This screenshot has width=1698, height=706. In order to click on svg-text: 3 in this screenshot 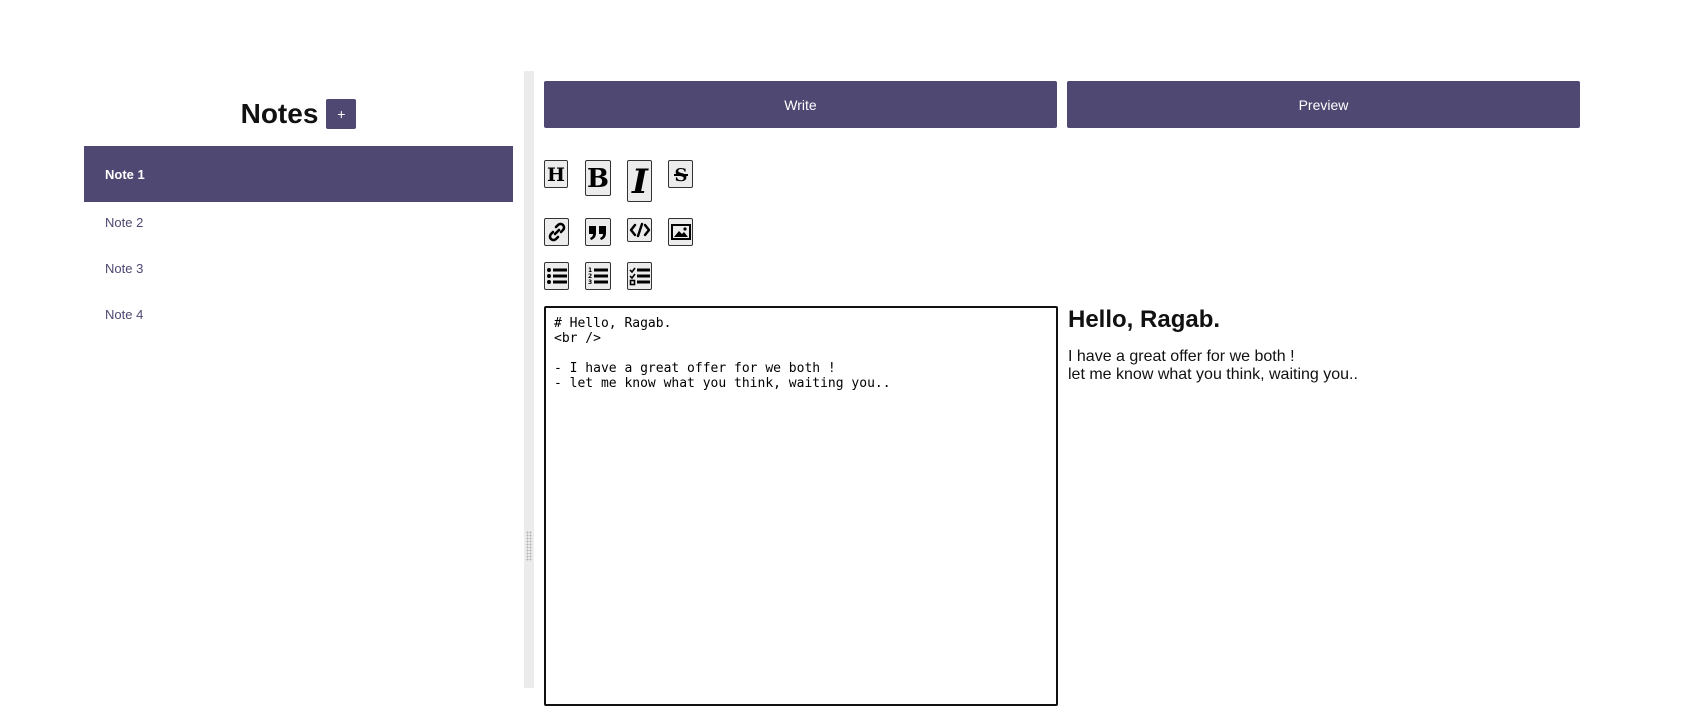, I will do `click(590, 282)`.